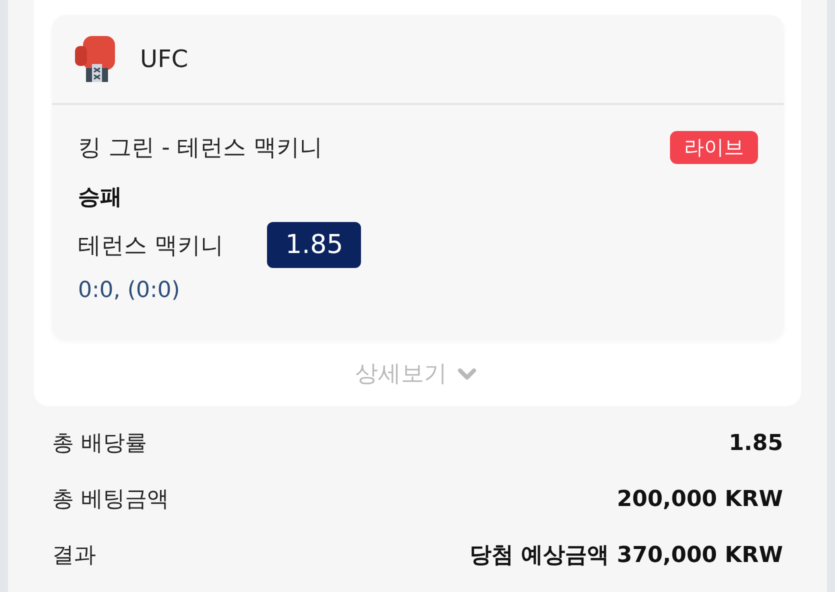  I want to click on summary-label: 총 베팅금액, so click(110, 500).